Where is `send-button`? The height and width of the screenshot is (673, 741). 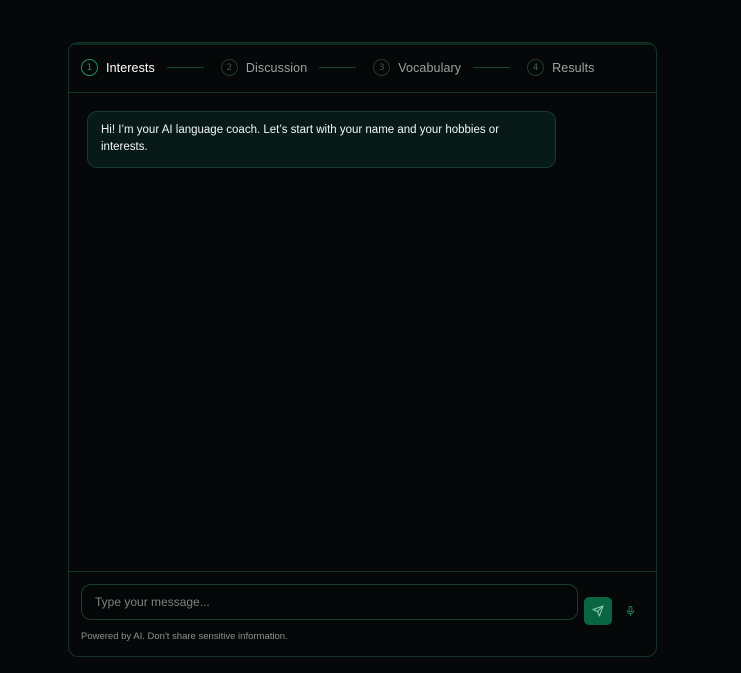 send-button is located at coordinates (598, 611).